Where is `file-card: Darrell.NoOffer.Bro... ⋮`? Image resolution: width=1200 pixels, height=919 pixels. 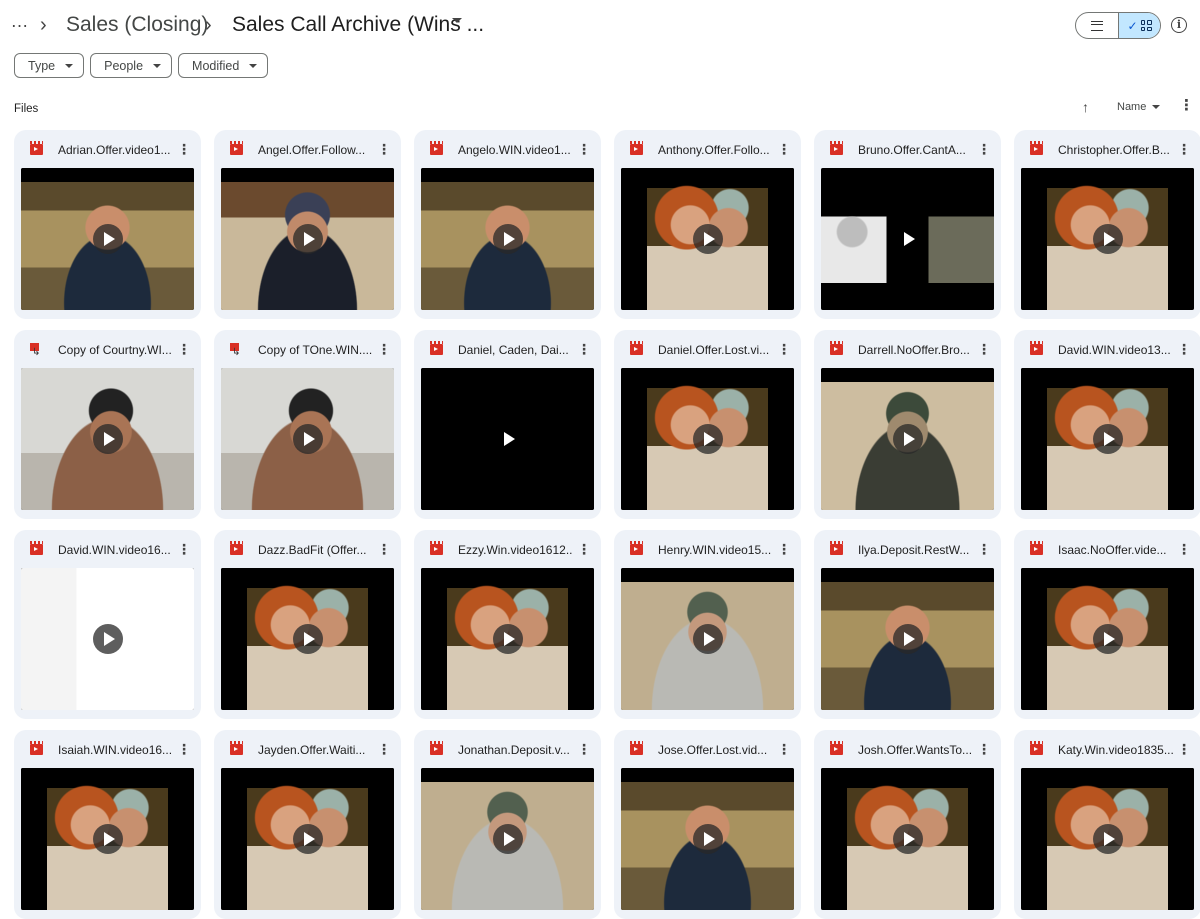 file-card: Darrell.NoOffer.Bro... ⋮ is located at coordinates (907, 424).